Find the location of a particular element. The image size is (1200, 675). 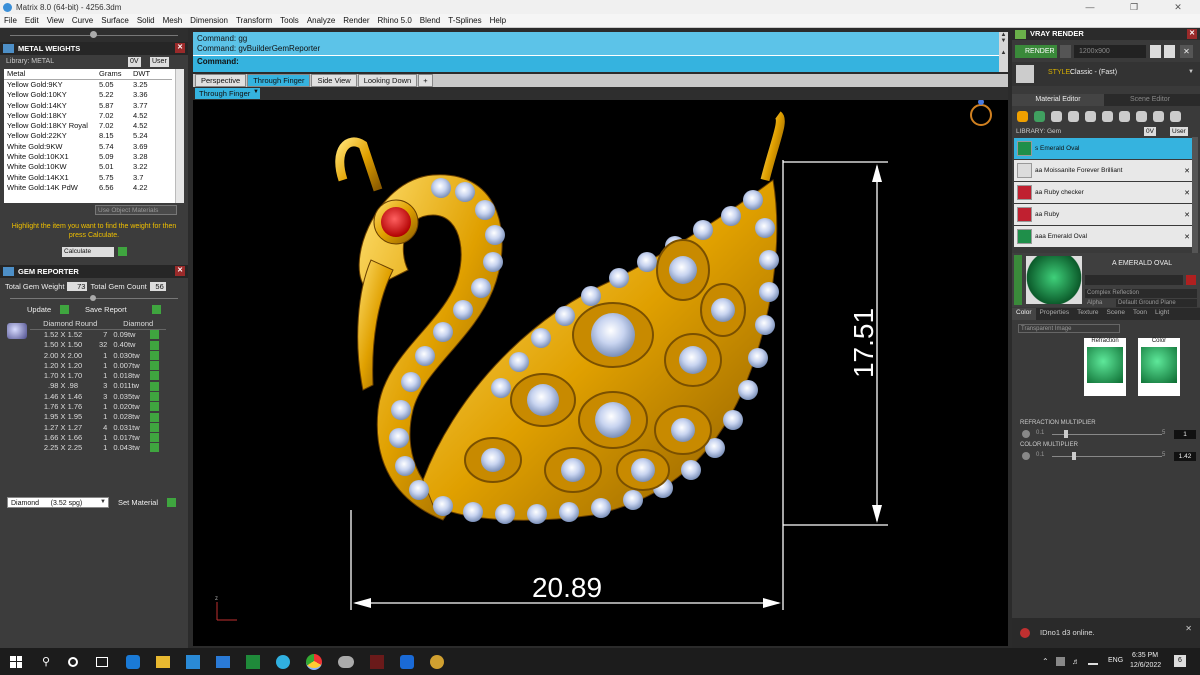

table-row: 1.20 X 1.20 1 0.007tw is located at coordinates (98, 365).